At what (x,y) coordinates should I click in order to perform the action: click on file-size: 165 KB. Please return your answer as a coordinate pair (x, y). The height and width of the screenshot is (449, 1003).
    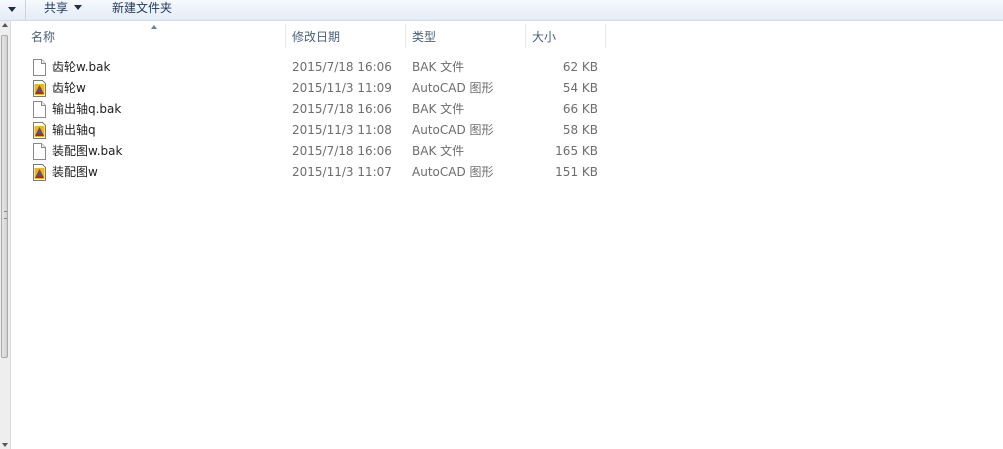
    Looking at the image, I should click on (576, 151).